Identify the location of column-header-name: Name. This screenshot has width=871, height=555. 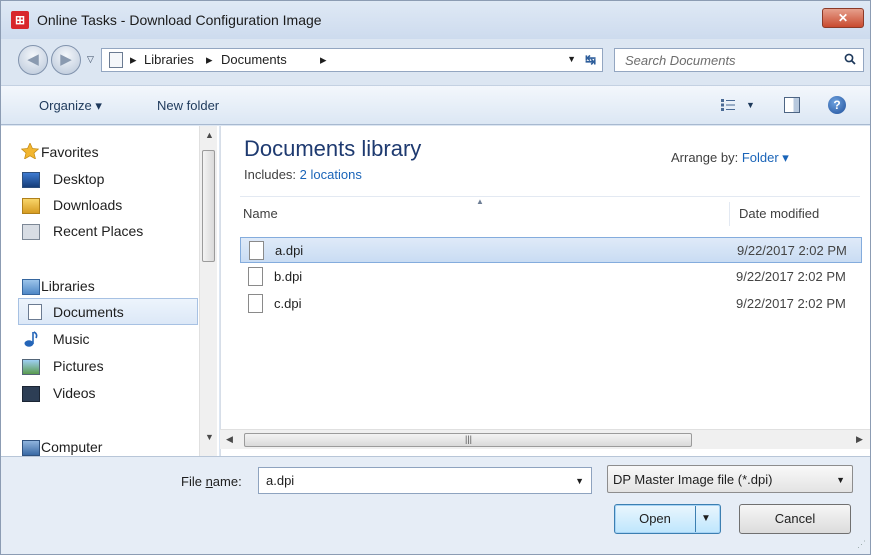
(260, 213).